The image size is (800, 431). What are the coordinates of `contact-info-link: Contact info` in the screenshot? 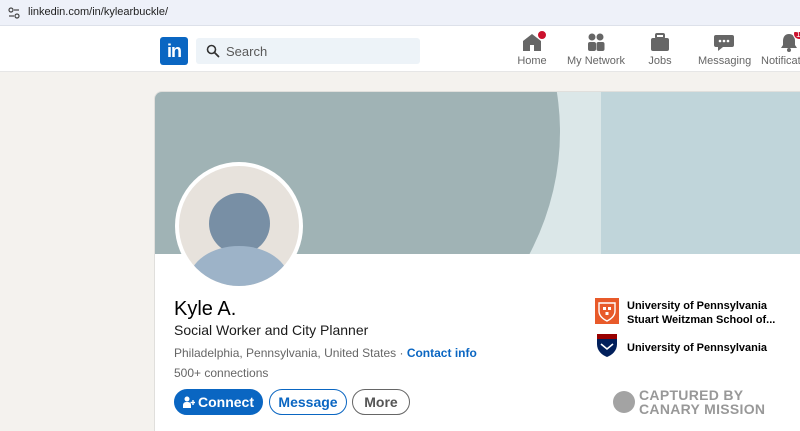 It's located at (442, 353).